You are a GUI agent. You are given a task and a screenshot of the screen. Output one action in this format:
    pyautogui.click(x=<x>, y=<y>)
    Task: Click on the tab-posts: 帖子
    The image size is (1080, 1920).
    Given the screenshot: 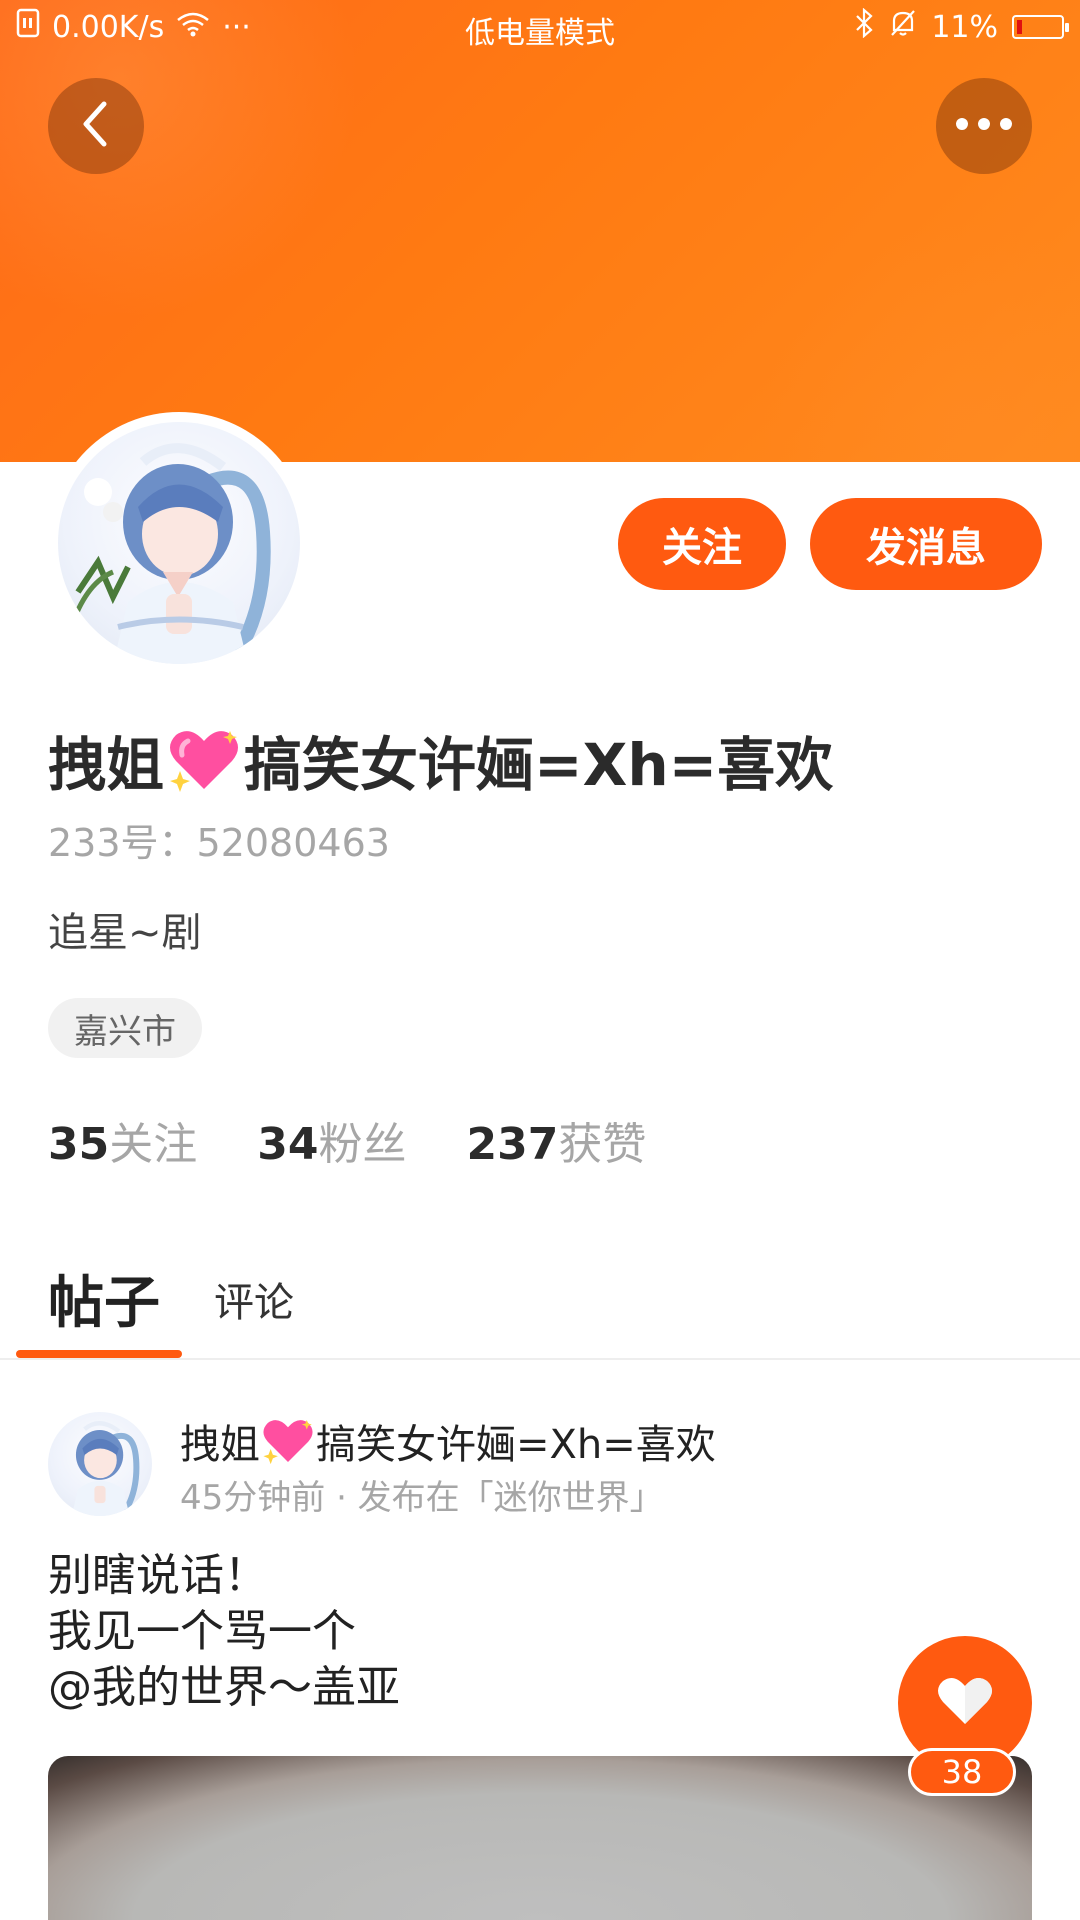 What is the action you would take?
    pyautogui.click(x=104, y=1298)
    